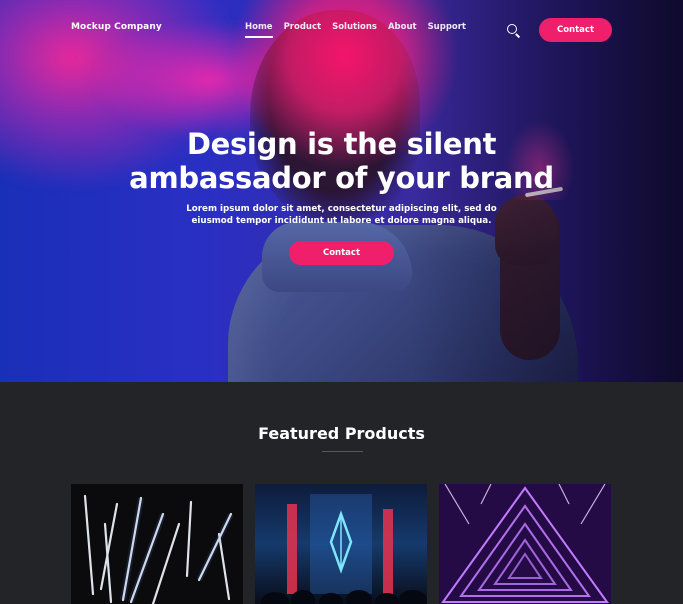  I want to click on hero-headline-line-1: Design is the silent, so click(341, 144).